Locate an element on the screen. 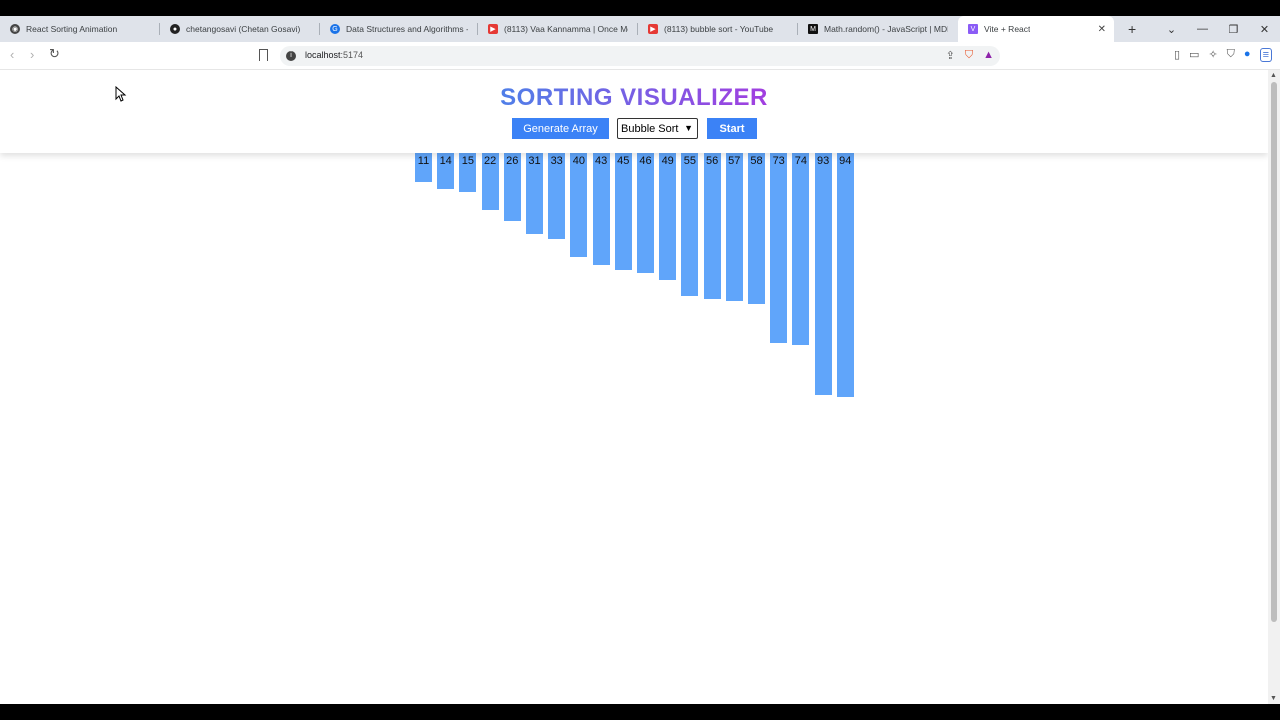 The image size is (1280, 720). tab-mdn: M Math.random() - JavaScript | MDN is located at coordinates (878, 29).